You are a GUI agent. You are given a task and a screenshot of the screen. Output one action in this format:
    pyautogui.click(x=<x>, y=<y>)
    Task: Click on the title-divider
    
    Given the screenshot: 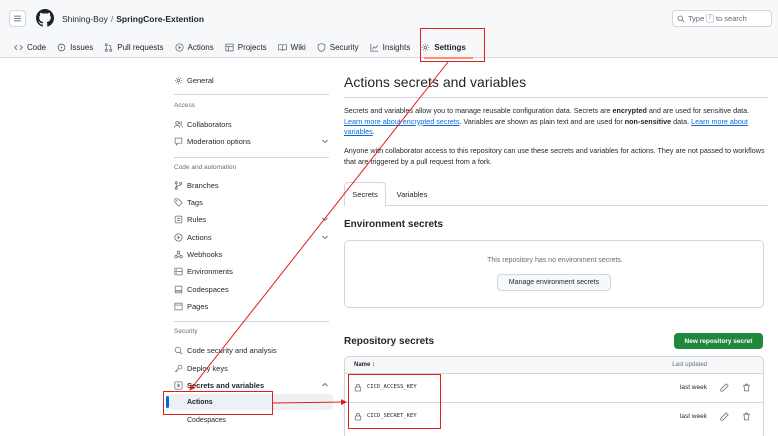 What is the action you would take?
    pyautogui.click(x=556, y=97)
    